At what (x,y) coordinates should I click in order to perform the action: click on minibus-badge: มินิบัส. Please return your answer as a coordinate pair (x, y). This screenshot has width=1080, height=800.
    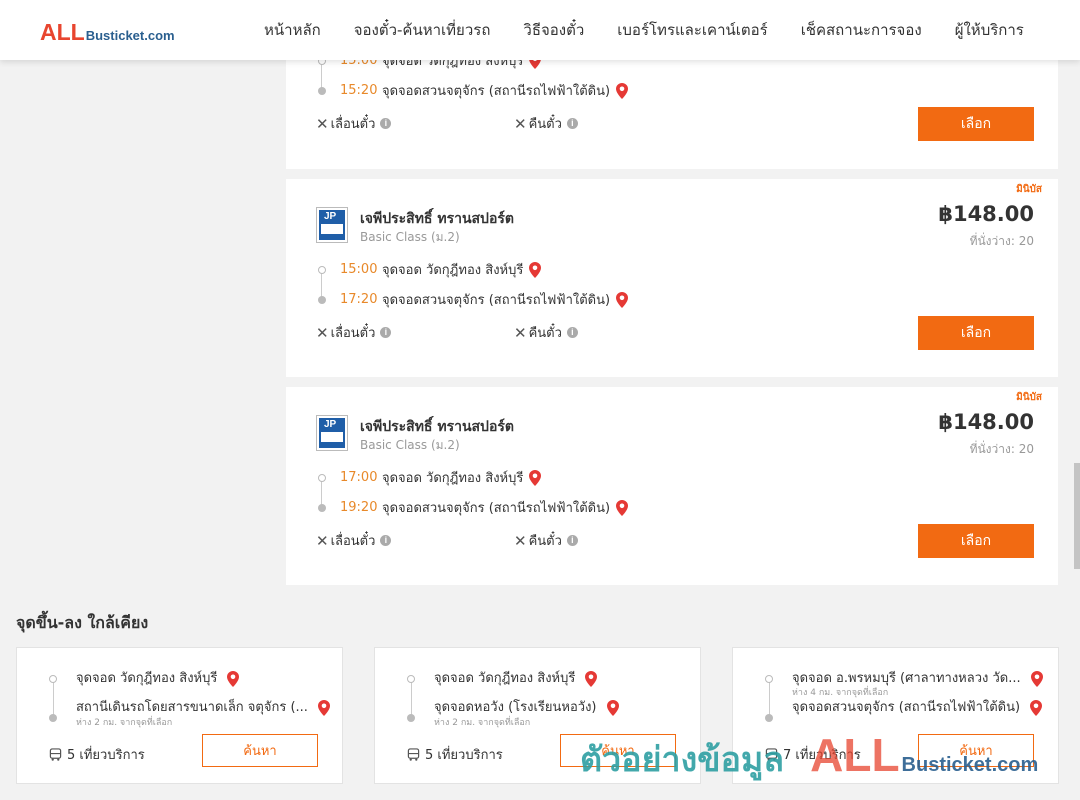
    Looking at the image, I should click on (1029, 189).